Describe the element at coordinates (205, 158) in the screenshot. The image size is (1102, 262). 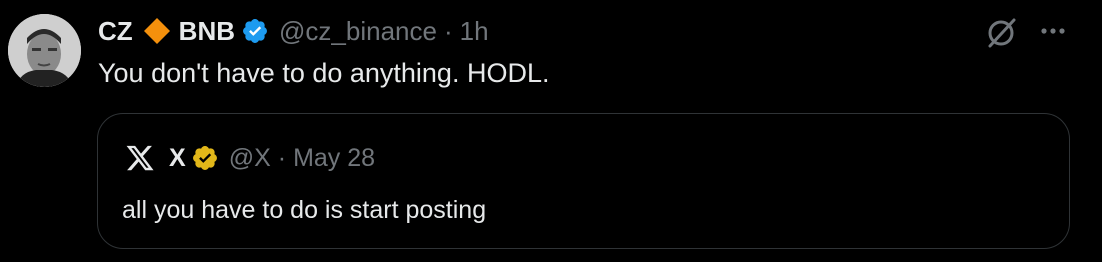
I see `gold-verified-icon` at that location.